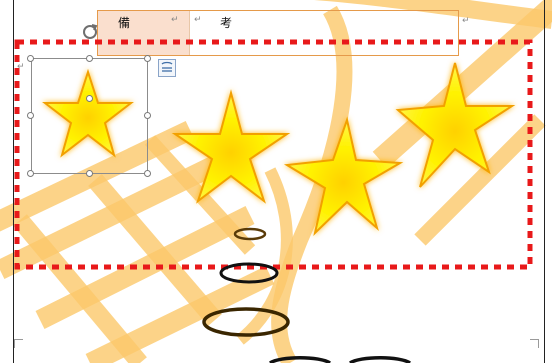  I want to click on resize-handle-bottom-right, so click(147, 173).